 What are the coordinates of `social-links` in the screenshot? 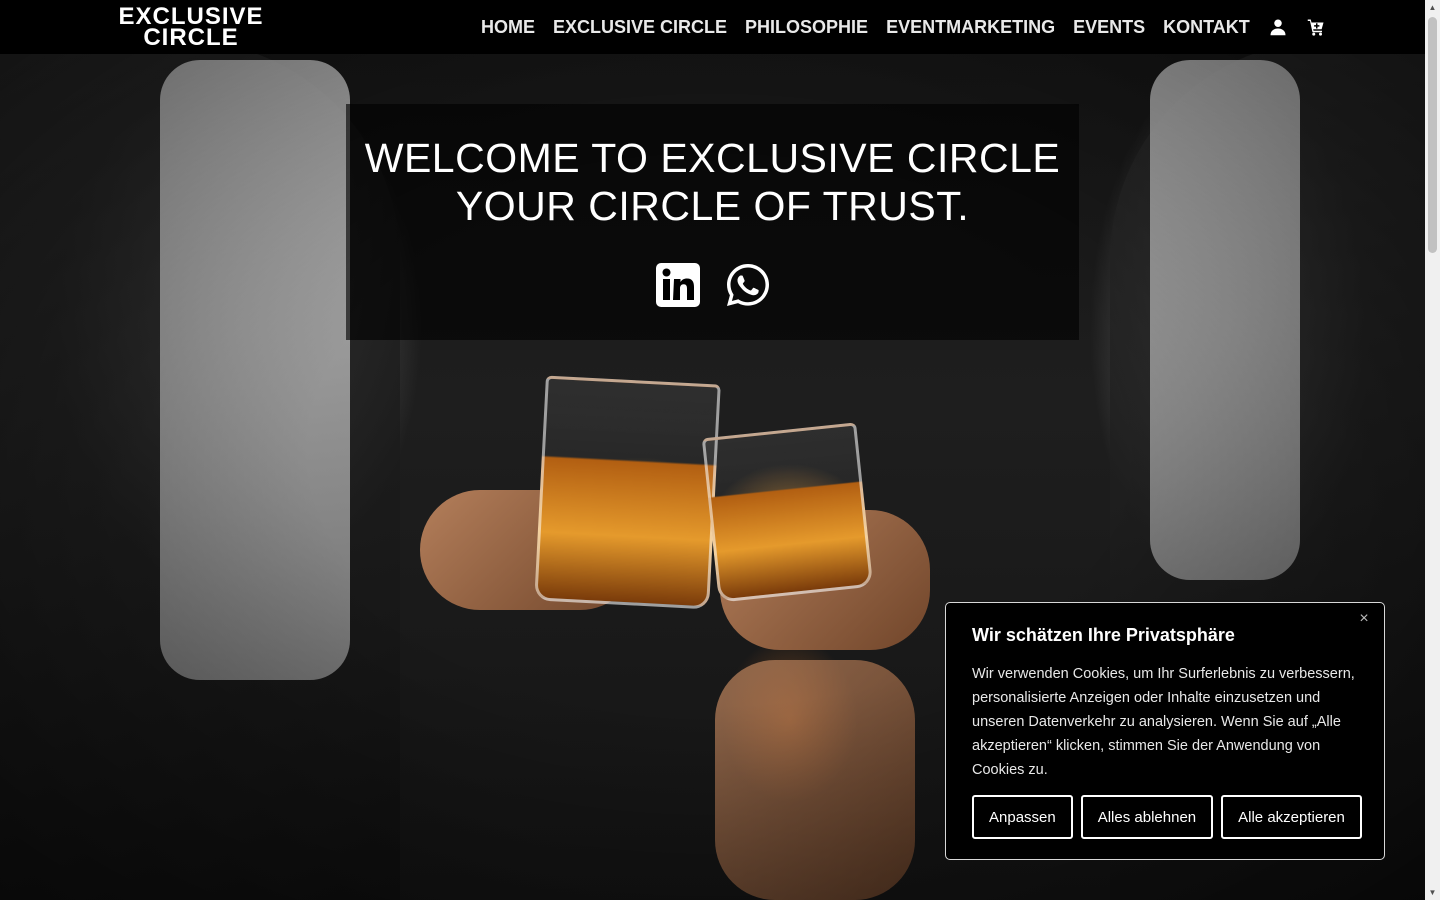 It's located at (712, 285).